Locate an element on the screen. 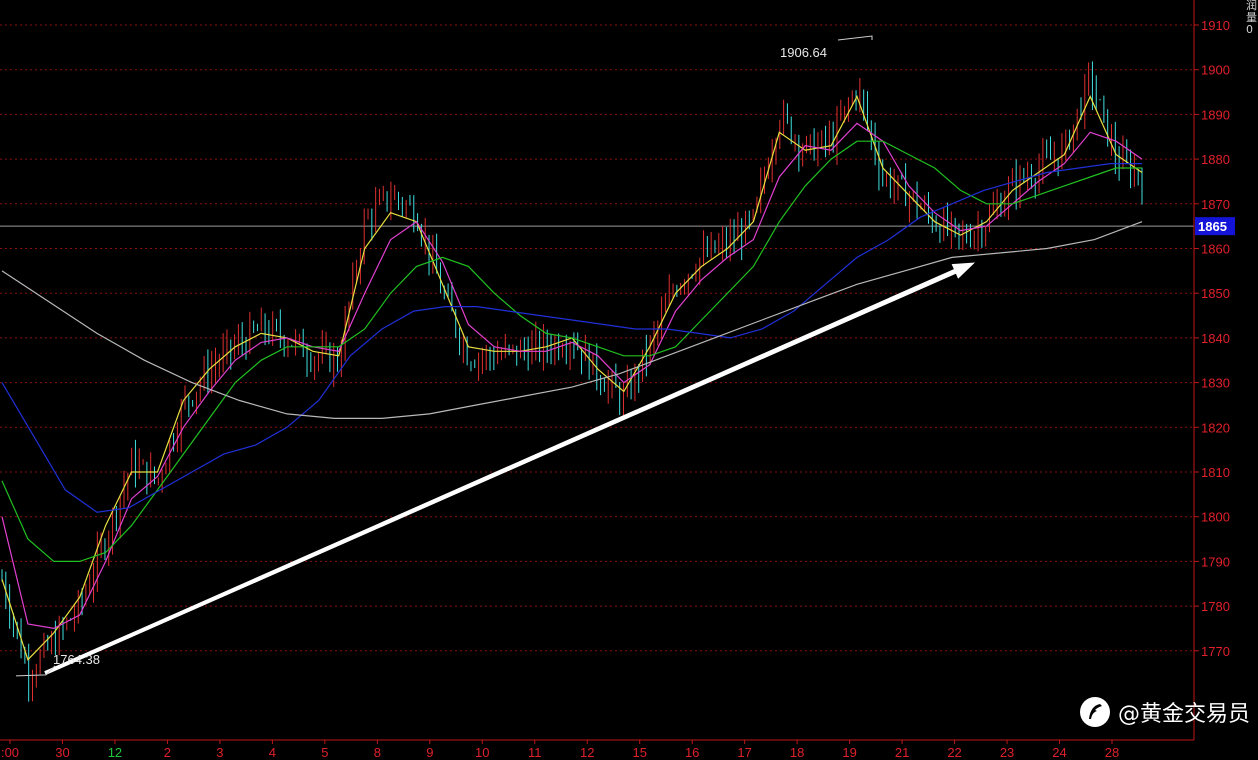 The width and height of the screenshot is (1258, 760). y-tick-label: 1820 is located at coordinates (1215, 427).